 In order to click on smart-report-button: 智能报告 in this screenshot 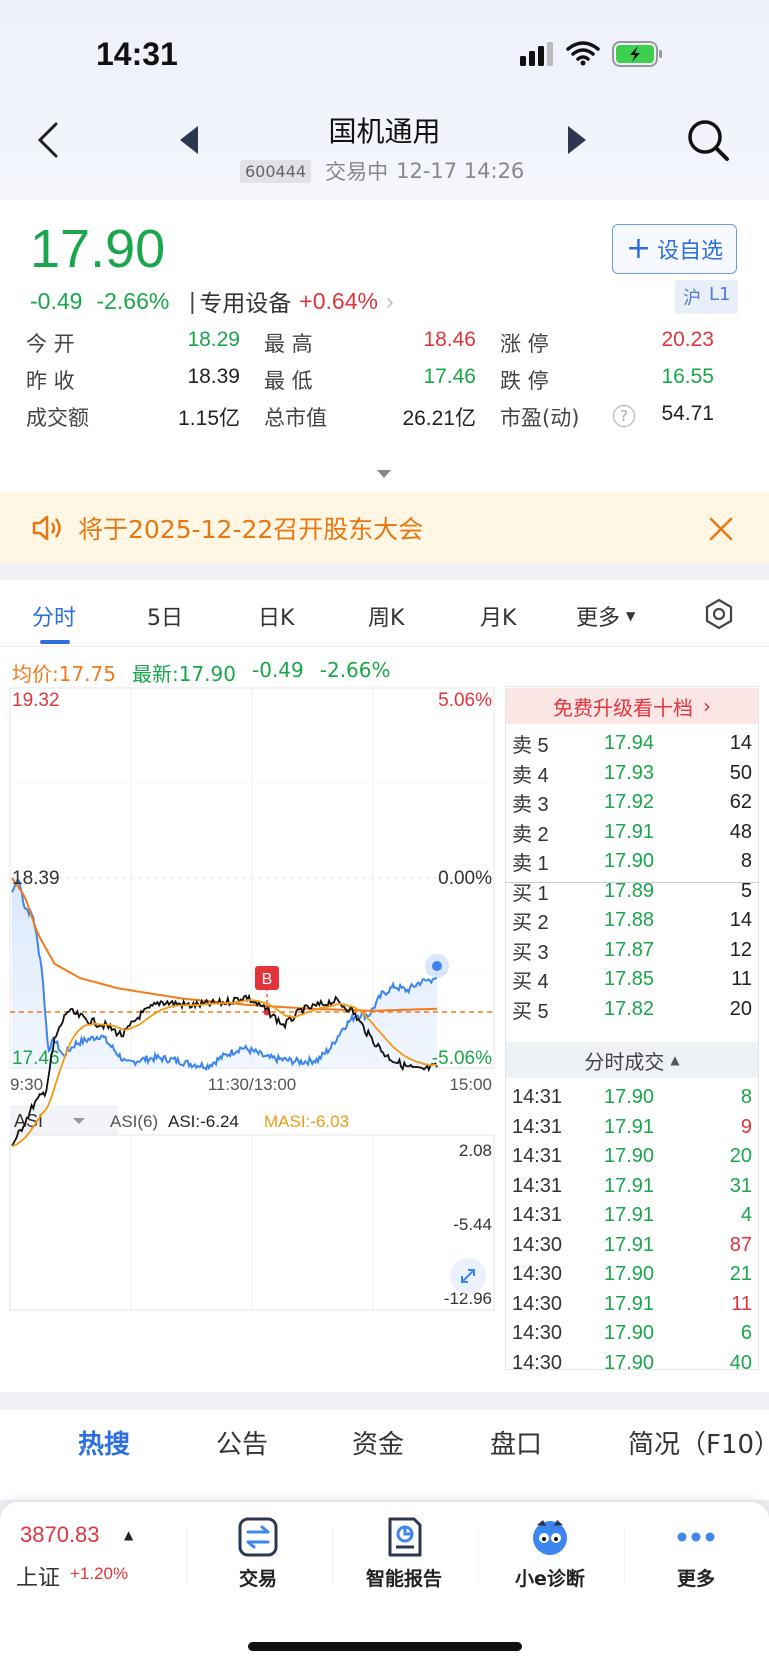, I will do `click(404, 1553)`.